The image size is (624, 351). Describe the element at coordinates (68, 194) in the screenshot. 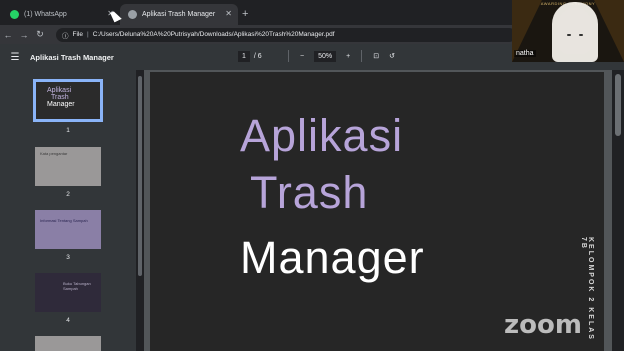

I see `thumbnail-number: 2` at that location.